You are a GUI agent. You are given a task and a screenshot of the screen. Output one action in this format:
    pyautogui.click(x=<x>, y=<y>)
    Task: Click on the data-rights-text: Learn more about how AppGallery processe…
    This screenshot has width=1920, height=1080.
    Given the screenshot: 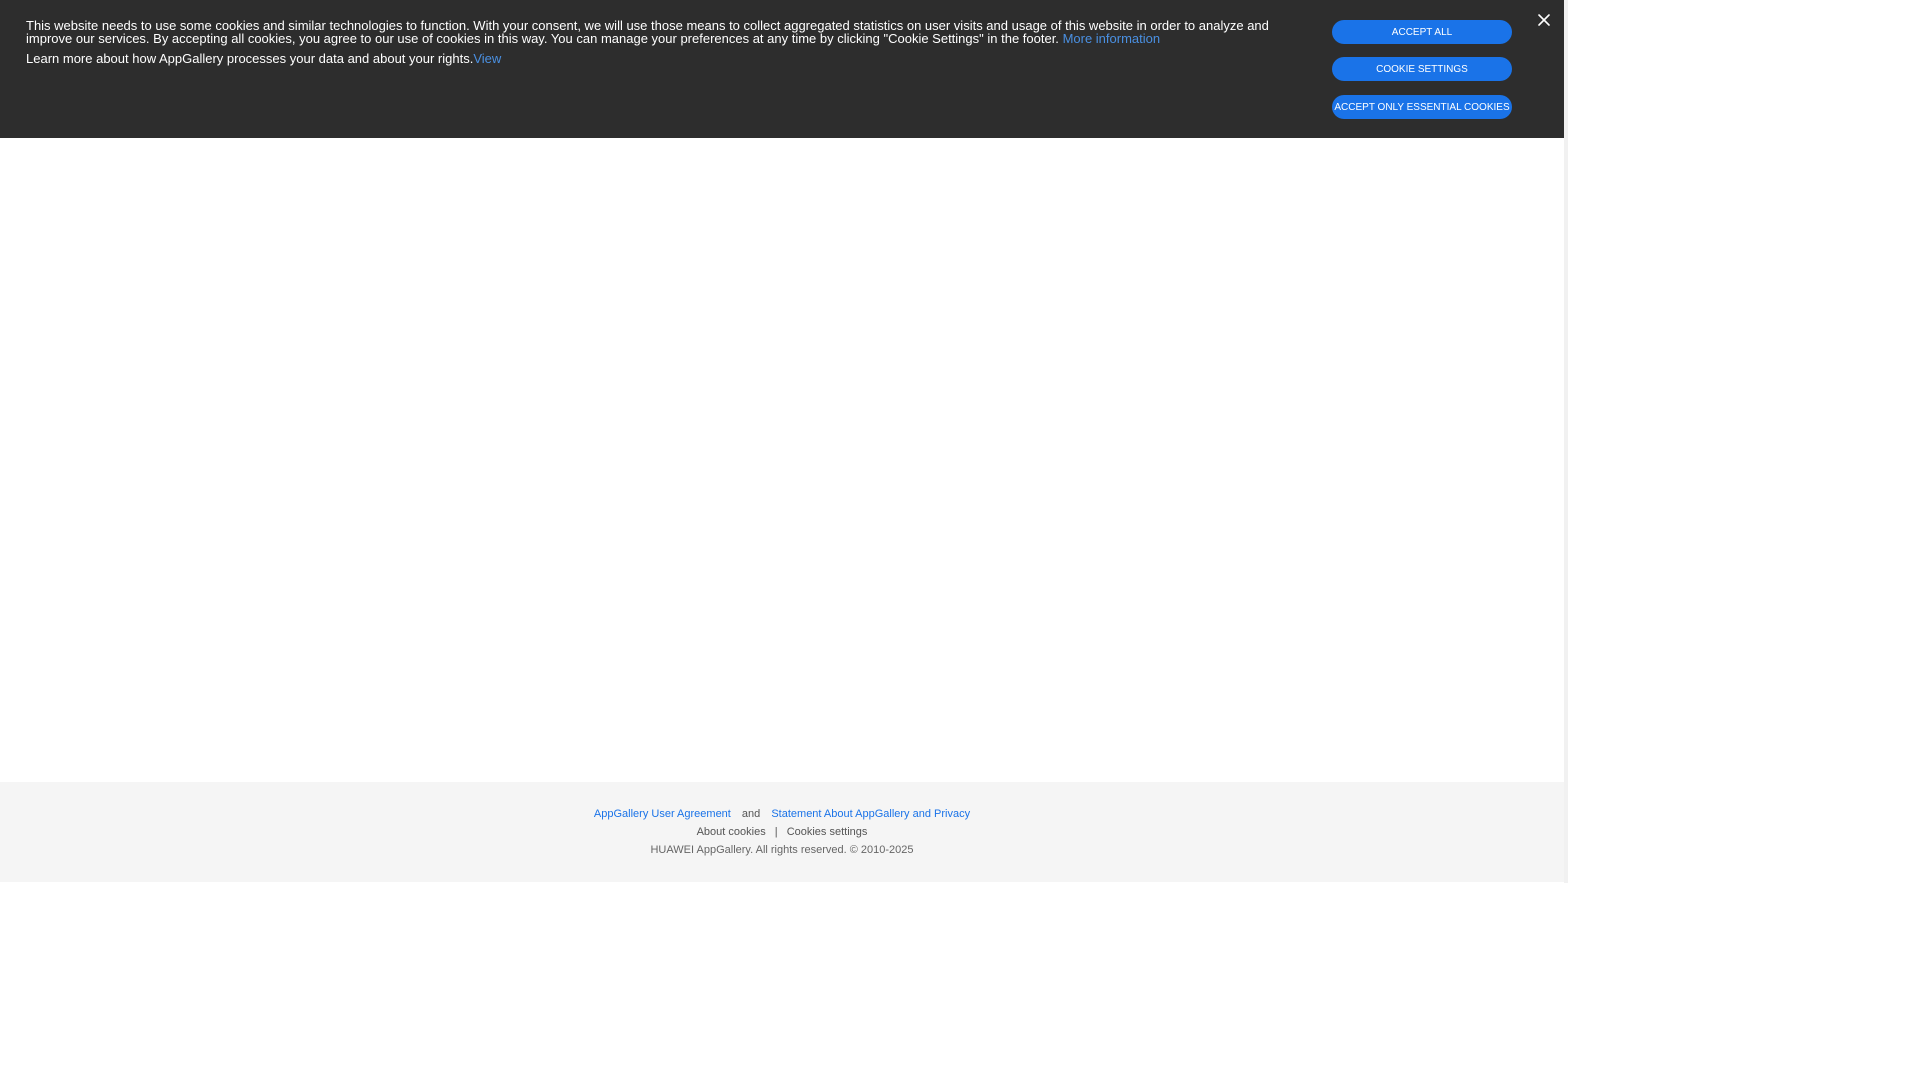 What is the action you would take?
    pyautogui.click(x=250, y=58)
    